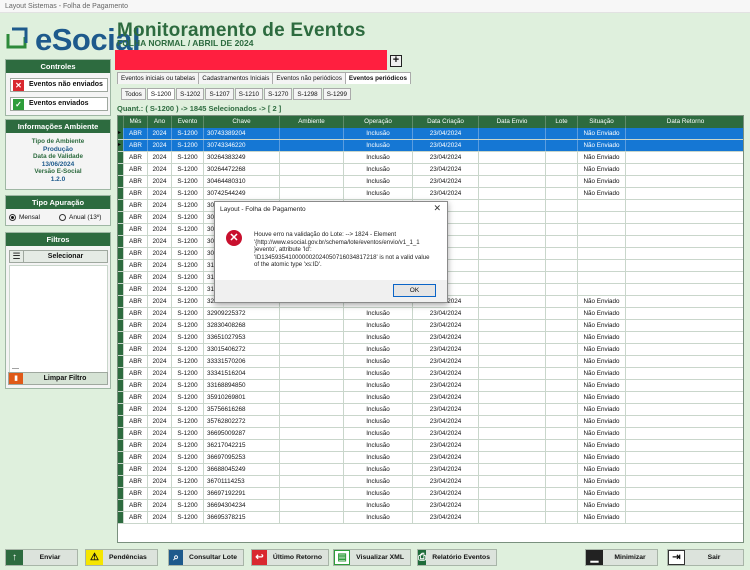 The width and height of the screenshot is (750, 570). I want to click on limpar-filtro-button: ▮ Limpar Filtro, so click(58, 378).